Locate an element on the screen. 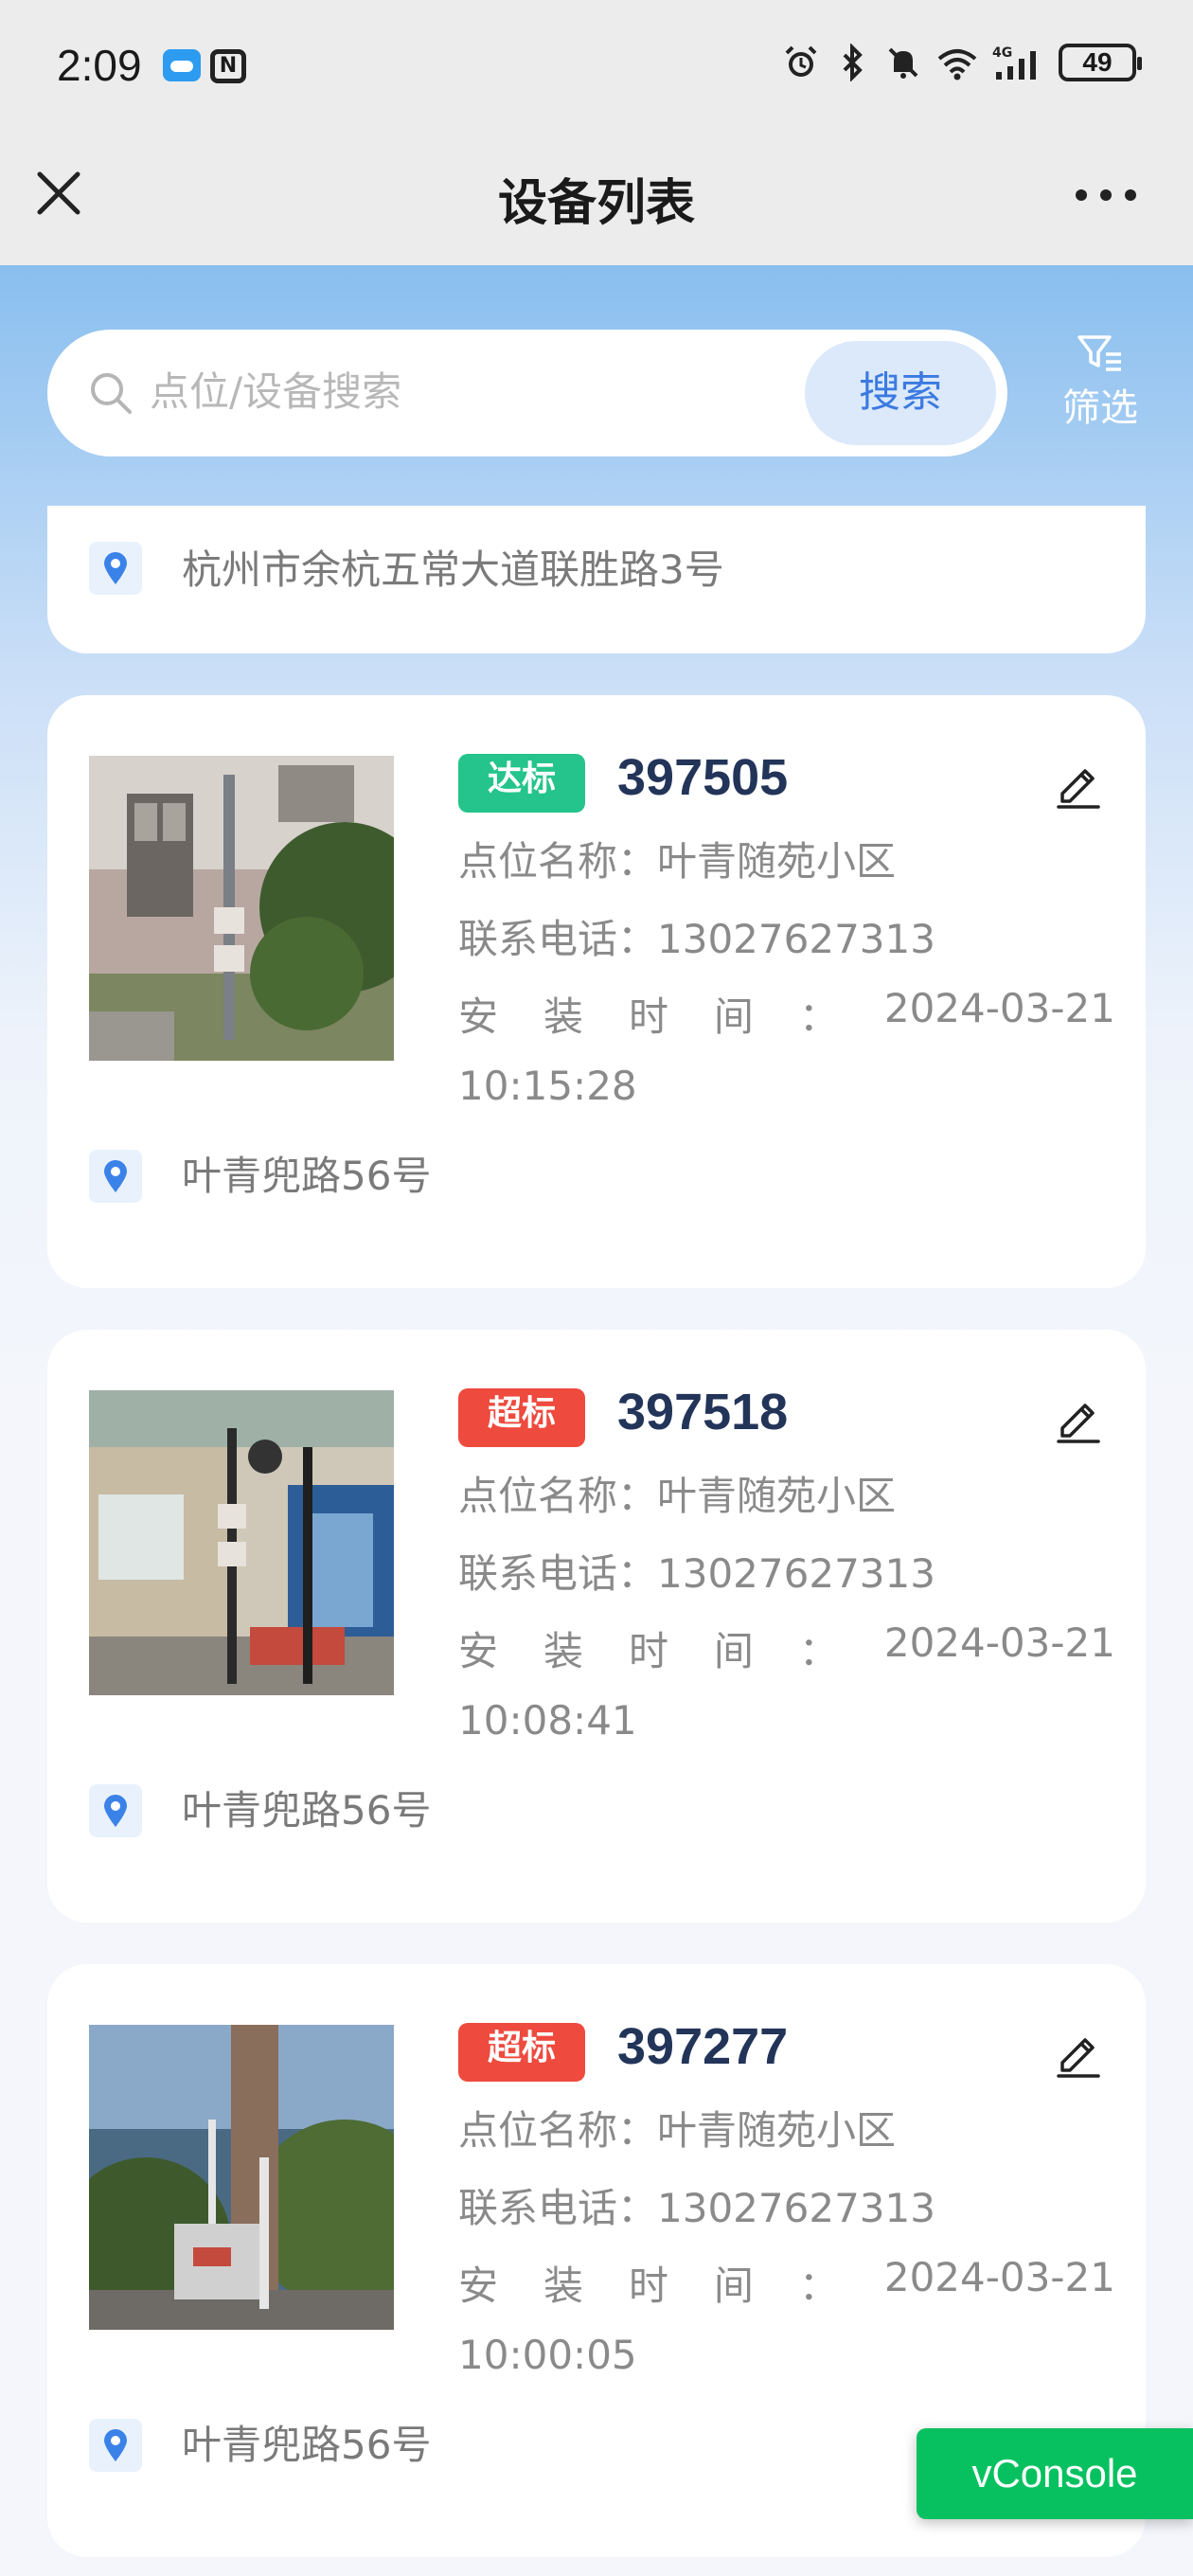 This screenshot has width=1193, height=2576. page-title: 设备列表 is located at coordinates (596, 203).